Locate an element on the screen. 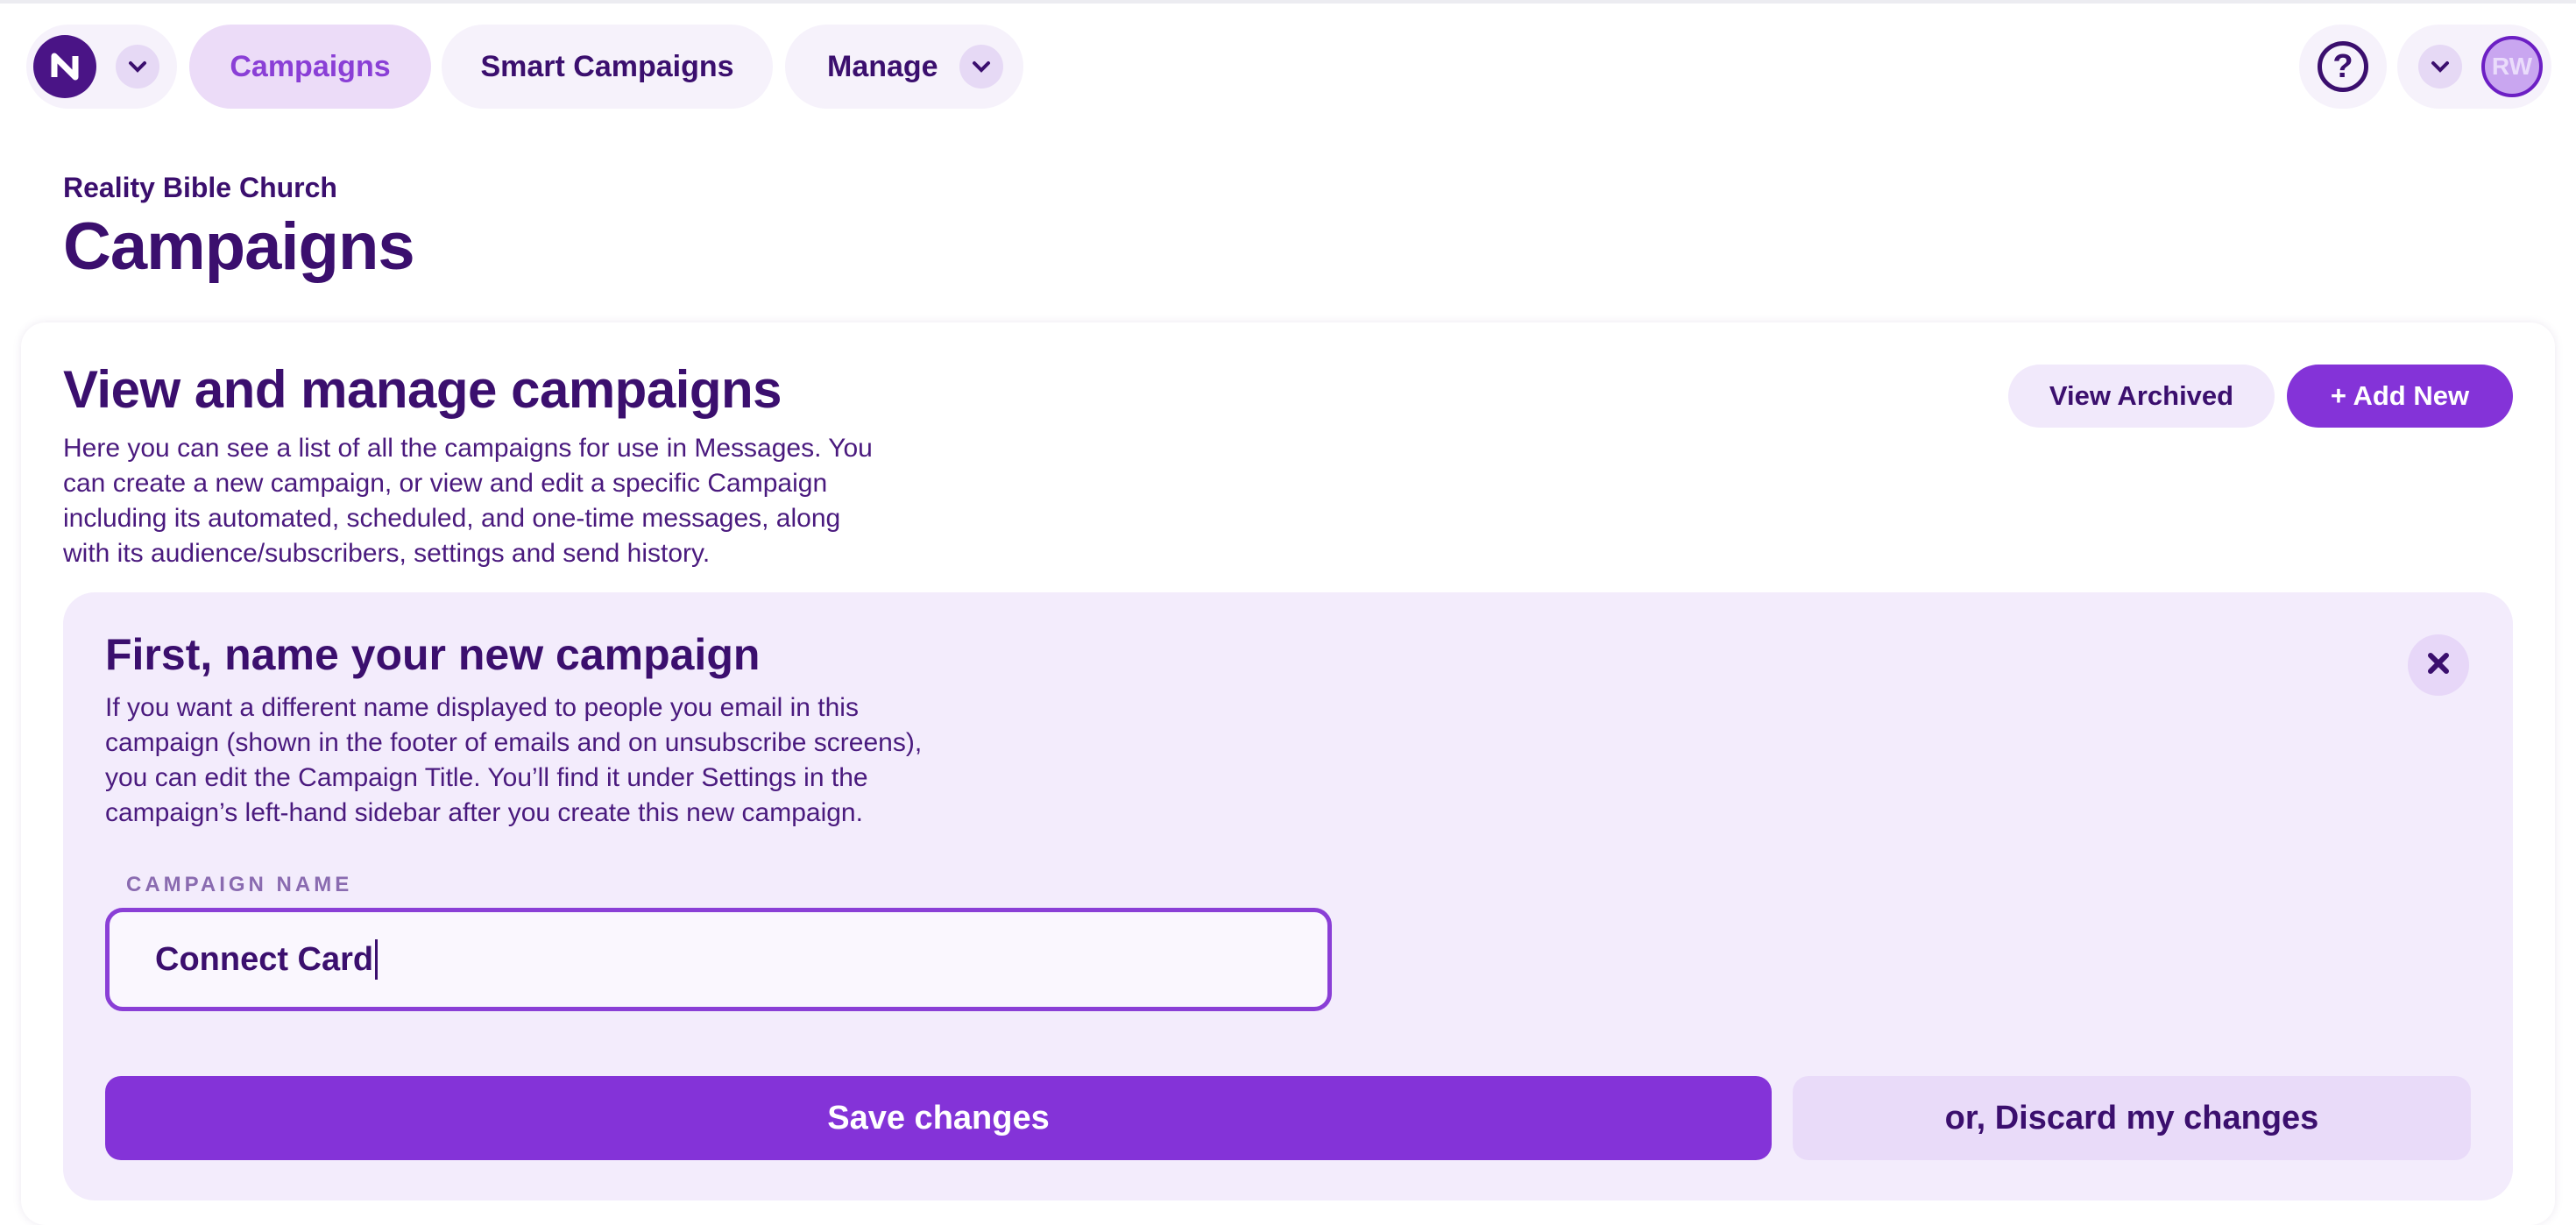 Image resolution: width=2576 pixels, height=1225 pixels. campaign-name-value: Connect Card is located at coordinates (264, 959).